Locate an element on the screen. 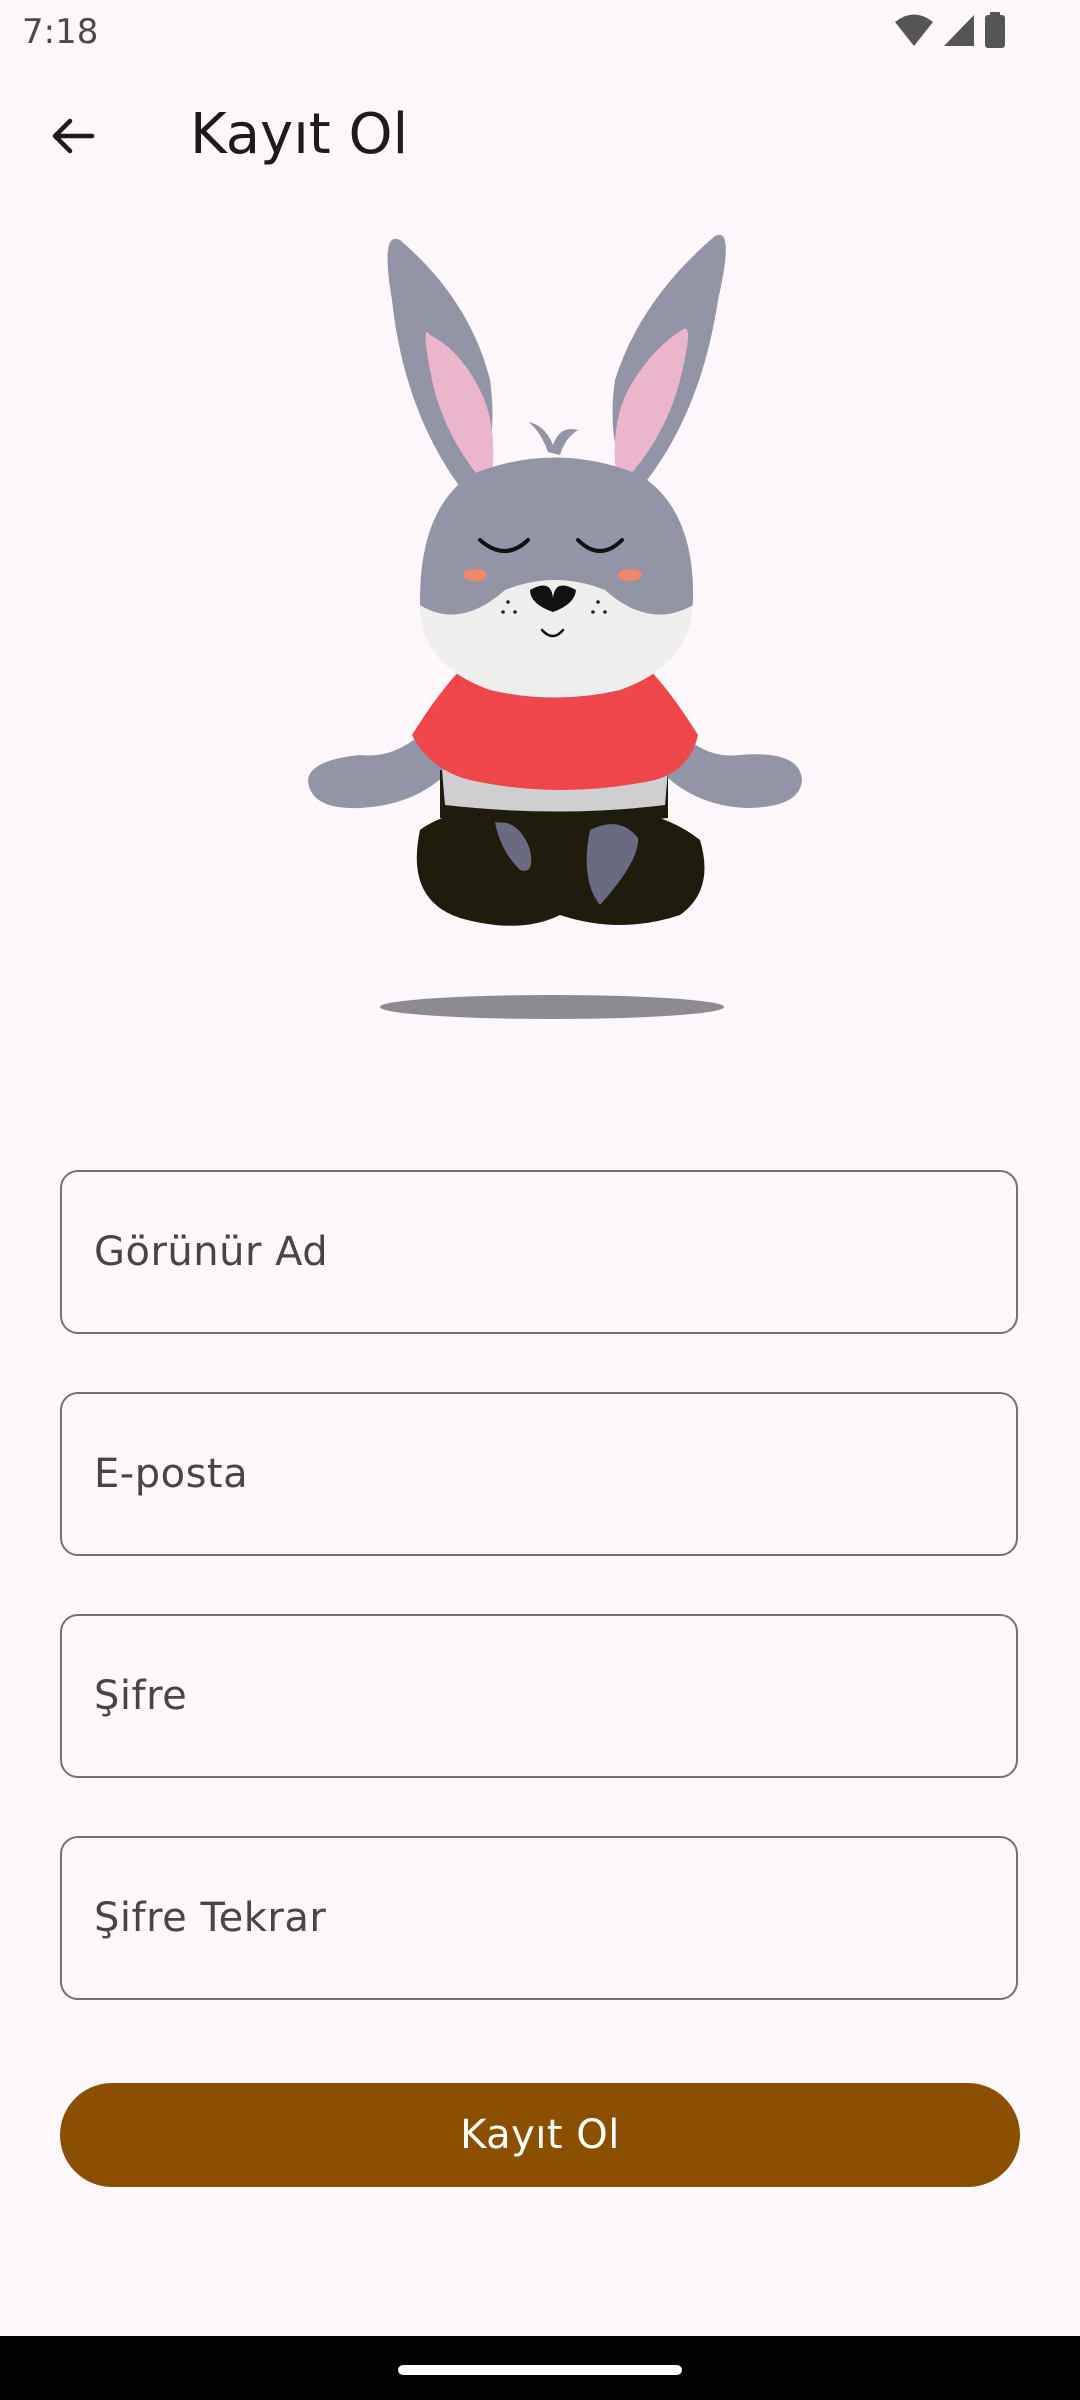  home-indicator is located at coordinates (540, 2370).